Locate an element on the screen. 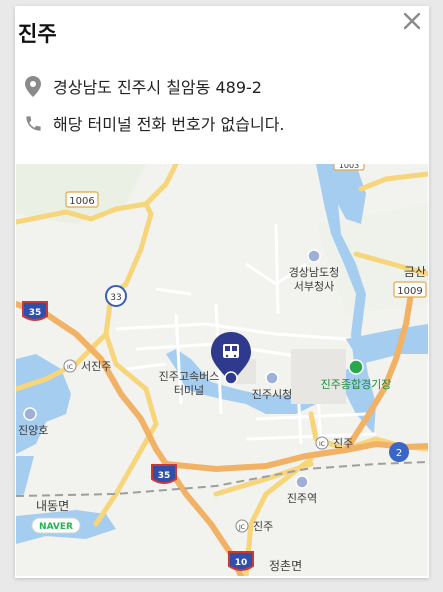  svg-text: JC is located at coordinates (241, 527).